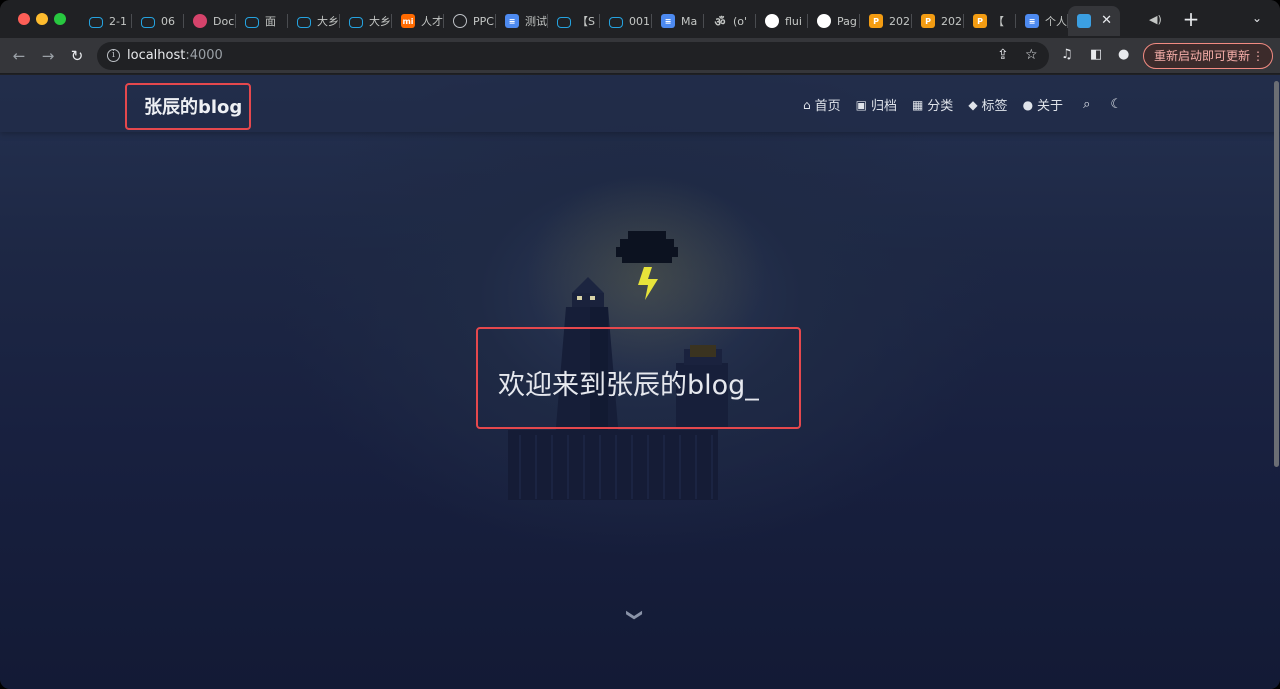  I want to click on nav-item-home: ⌂ 首页, so click(821, 105).